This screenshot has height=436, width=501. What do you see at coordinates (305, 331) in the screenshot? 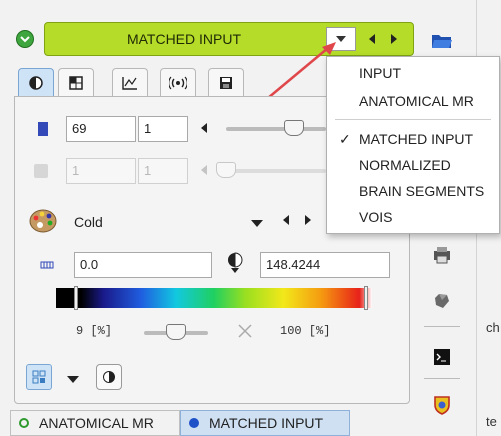
I see `percent-upper: 100 [%]` at bounding box center [305, 331].